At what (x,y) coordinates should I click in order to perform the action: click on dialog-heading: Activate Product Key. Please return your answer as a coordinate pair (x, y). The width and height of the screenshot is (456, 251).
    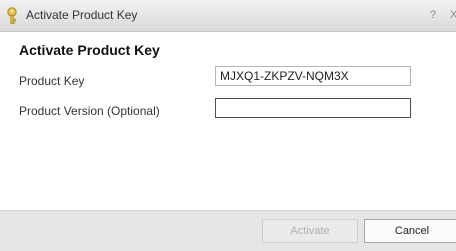
    Looking at the image, I should click on (89, 50).